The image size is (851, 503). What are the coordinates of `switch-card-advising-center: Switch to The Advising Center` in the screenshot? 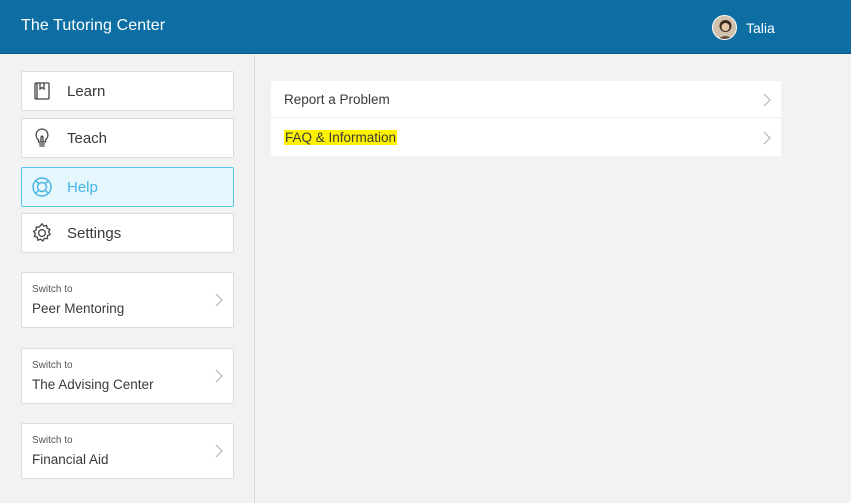 It's located at (127, 376).